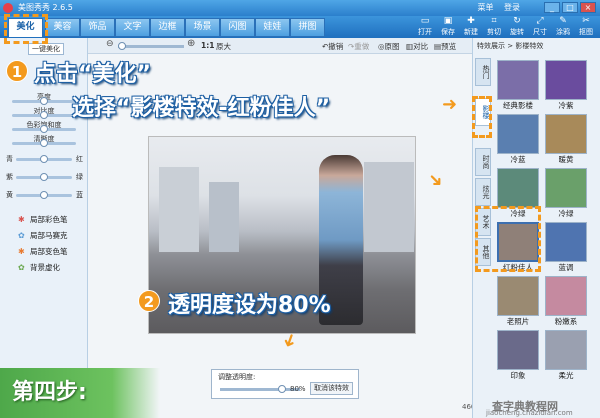 This screenshot has height=418, width=600. I want to click on canvas-toolbar: ⊖ ⊕ 1:1 原大 ↶撤销 ↷重做 ◎原图 ▥对比 ▤预览, so click(280, 46).